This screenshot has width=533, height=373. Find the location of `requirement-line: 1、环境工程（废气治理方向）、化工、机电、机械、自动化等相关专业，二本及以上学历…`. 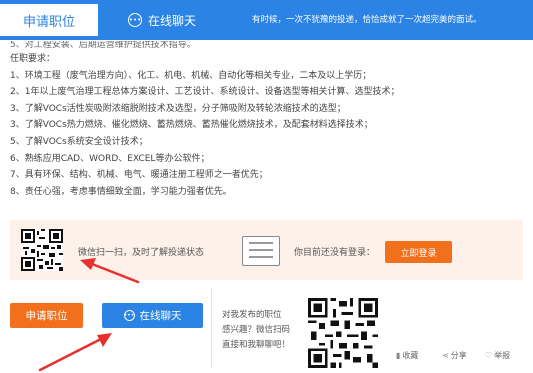

requirement-line: 1、环境工程（废气治理方向）、化工、机电、机械、自动化等相关专业，二本及以上学历… is located at coordinates (191, 75).